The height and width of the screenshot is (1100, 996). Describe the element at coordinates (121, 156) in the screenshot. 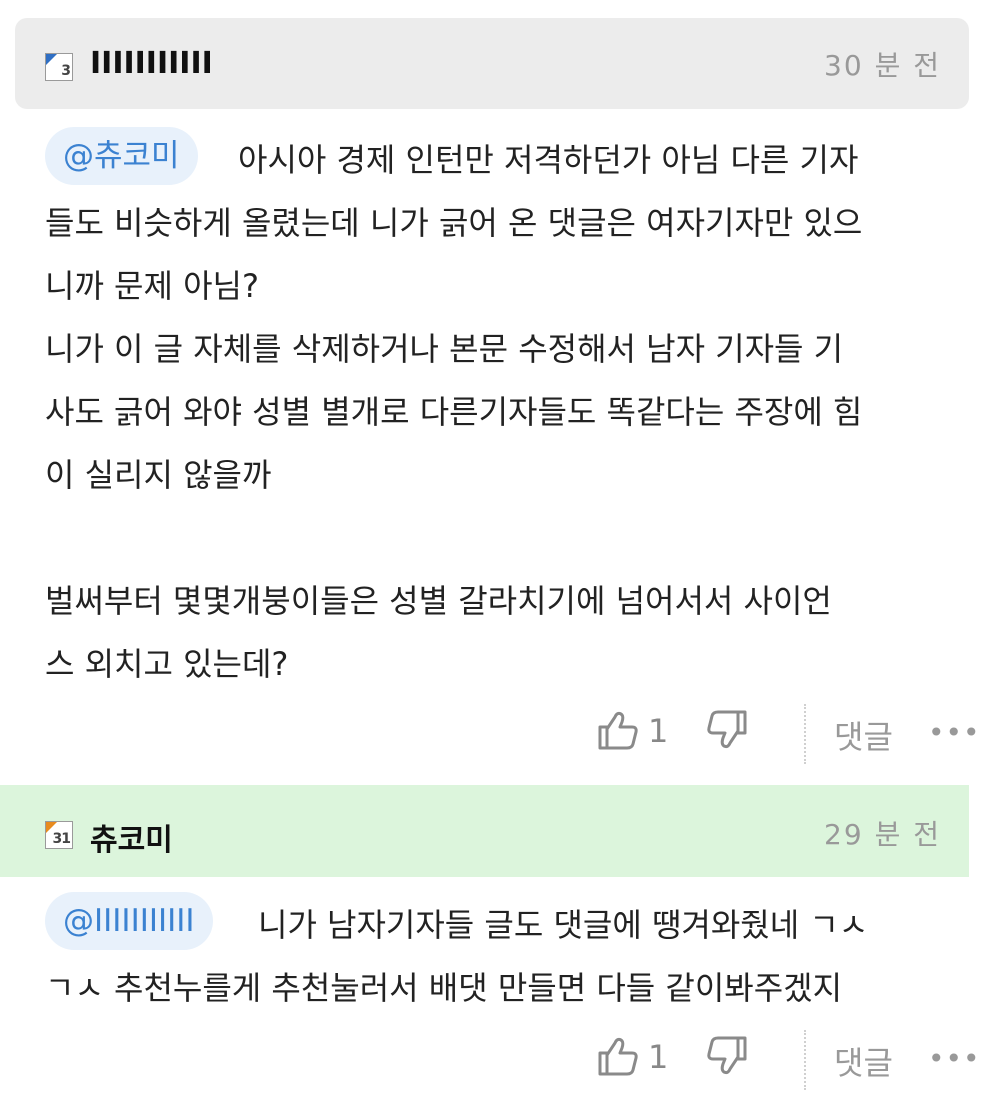

I see `mention-tag: @츄코미` at that location.